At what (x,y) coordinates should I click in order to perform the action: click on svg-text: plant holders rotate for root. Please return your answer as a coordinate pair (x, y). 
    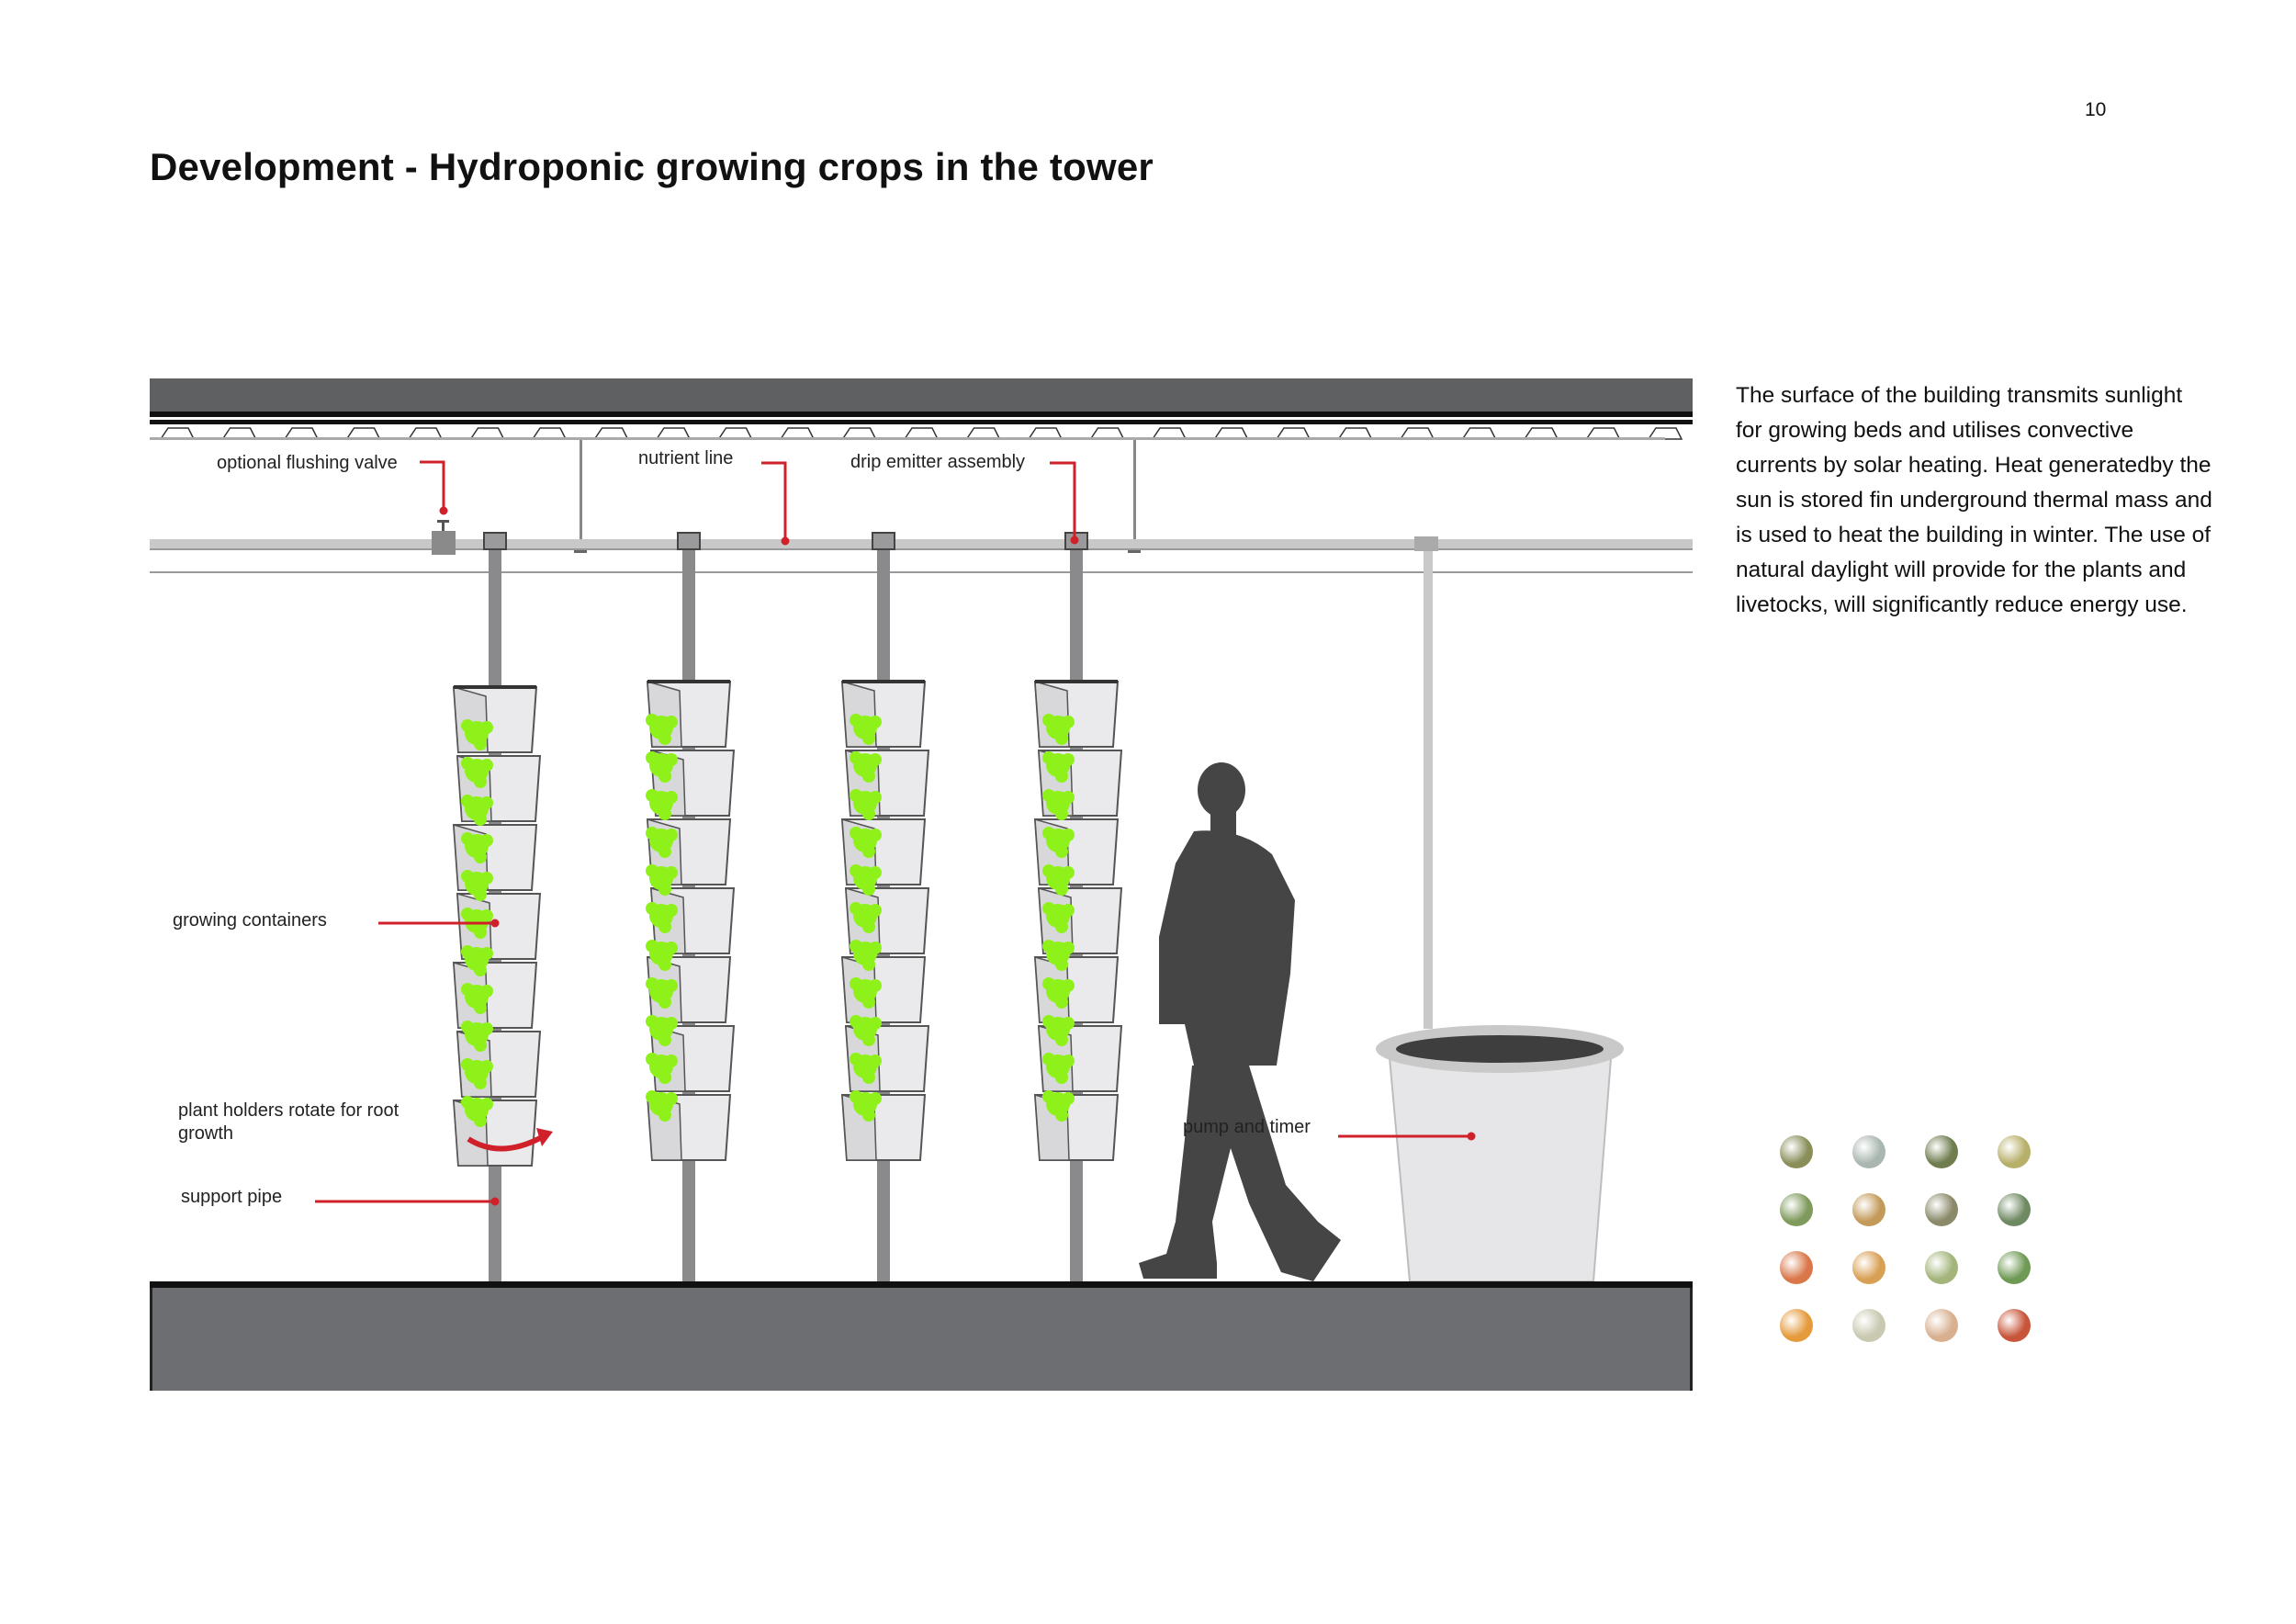
    Looking at the image, I should click on (289, 1110).